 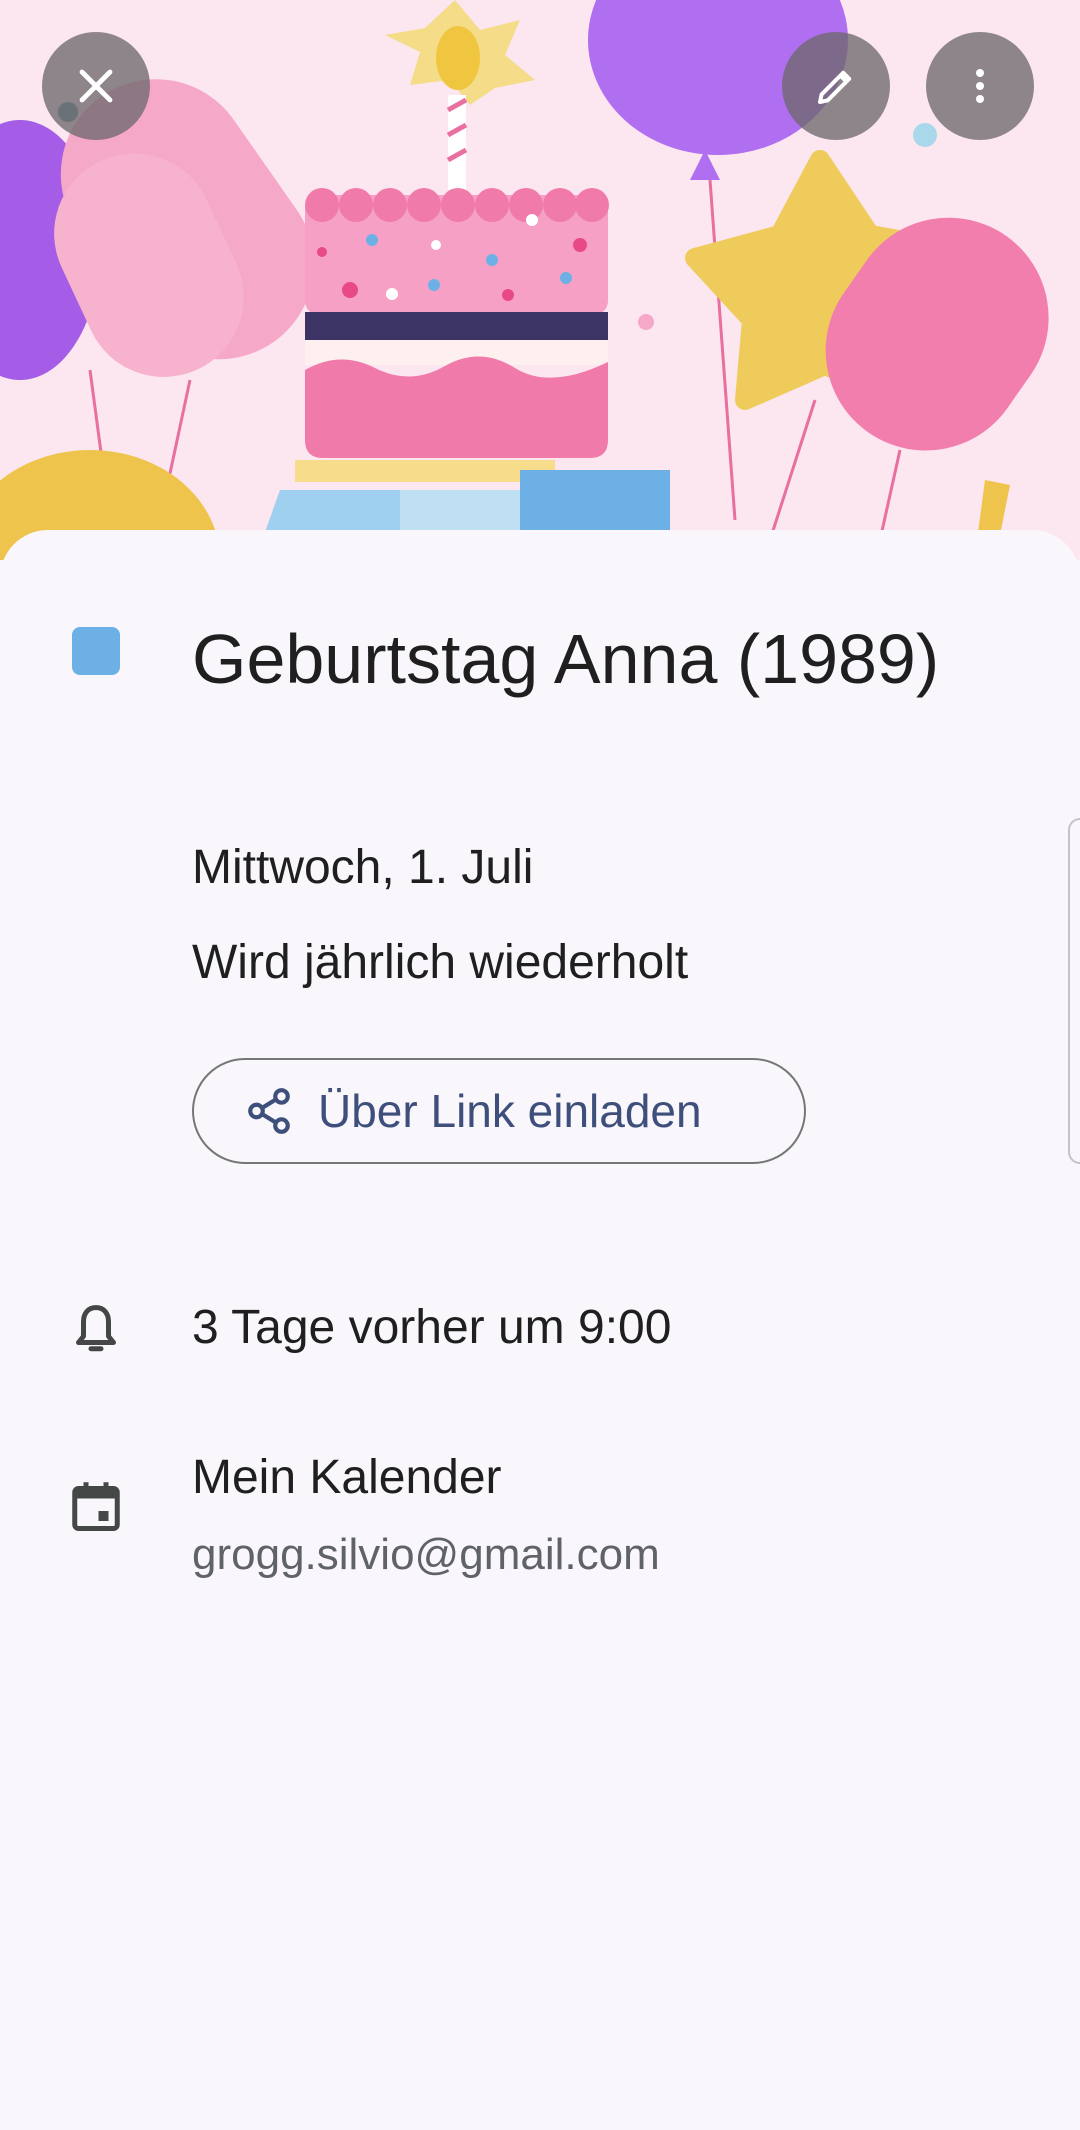 I want to click on invite-via-link-button: Über Link einladen, so click(x=499, y=1111).